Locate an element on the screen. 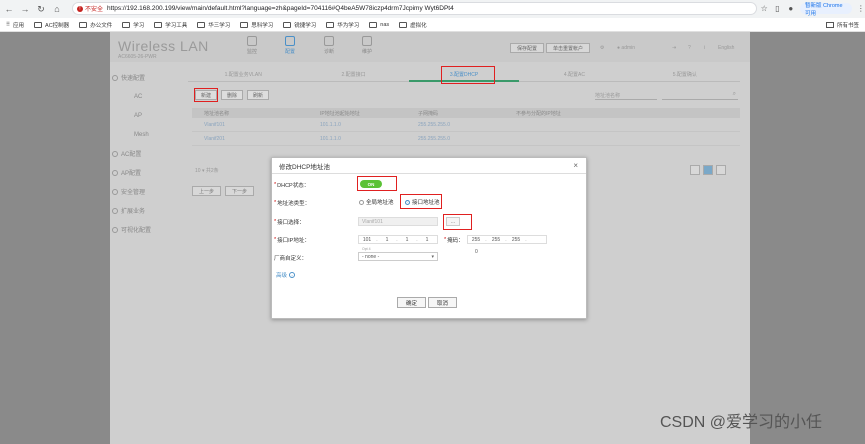 The height and width of the screenshot is (444, 865). sidebar-item-ap-config: AP配置 is located at coordinates (147, 172).